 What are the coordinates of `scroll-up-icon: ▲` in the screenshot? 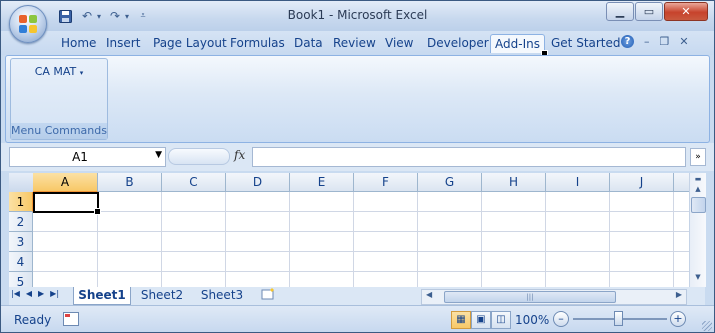 It's located at (698, 191).